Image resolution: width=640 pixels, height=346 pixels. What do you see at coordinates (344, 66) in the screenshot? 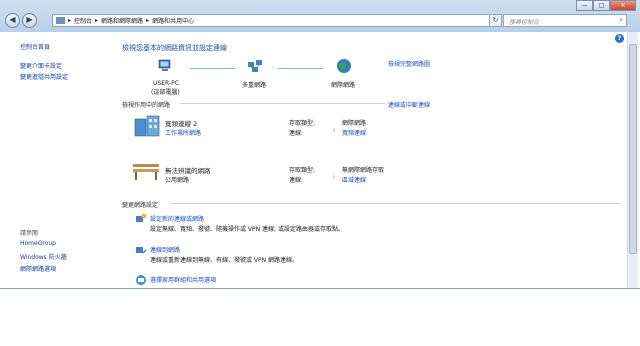
I see `globe-icon` at bounding box center [344, 66].